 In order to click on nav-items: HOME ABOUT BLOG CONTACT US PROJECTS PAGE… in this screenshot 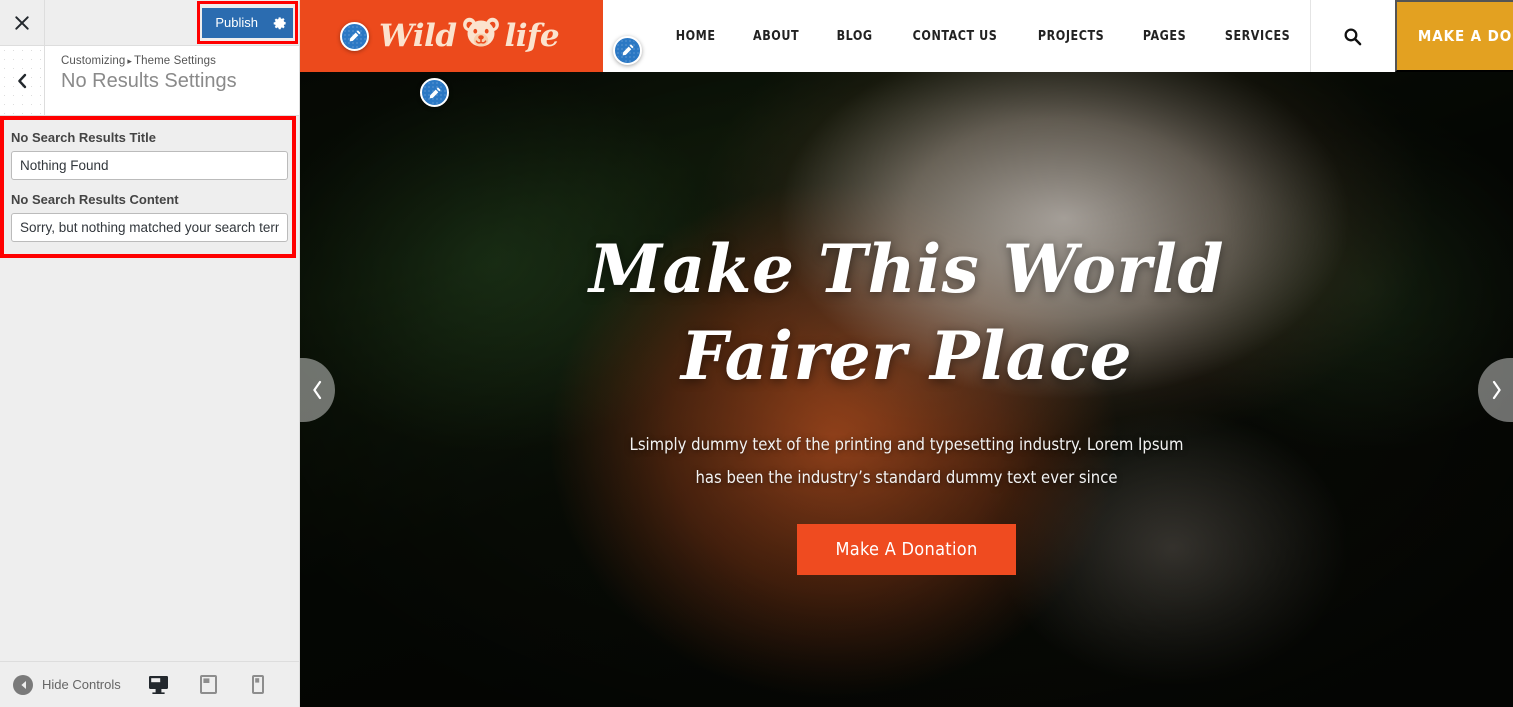, I will do `click(983, 36)`.